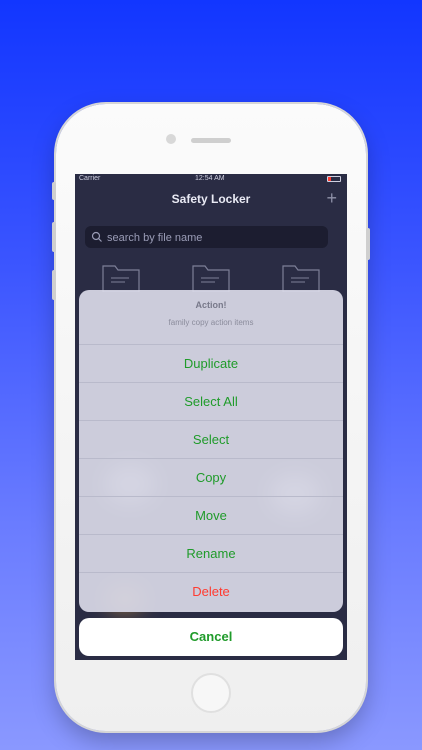  I want to click on search-input, so click(214, 238).